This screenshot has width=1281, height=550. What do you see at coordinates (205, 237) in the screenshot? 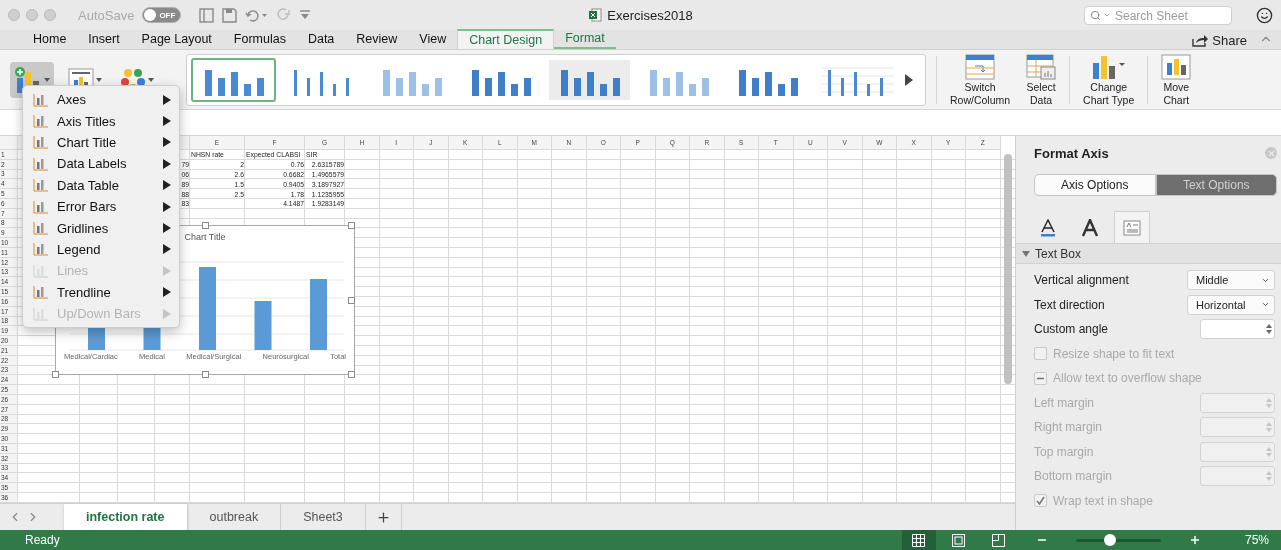
I see `chart-title: Chart Title` at bounding box center [205, 237].